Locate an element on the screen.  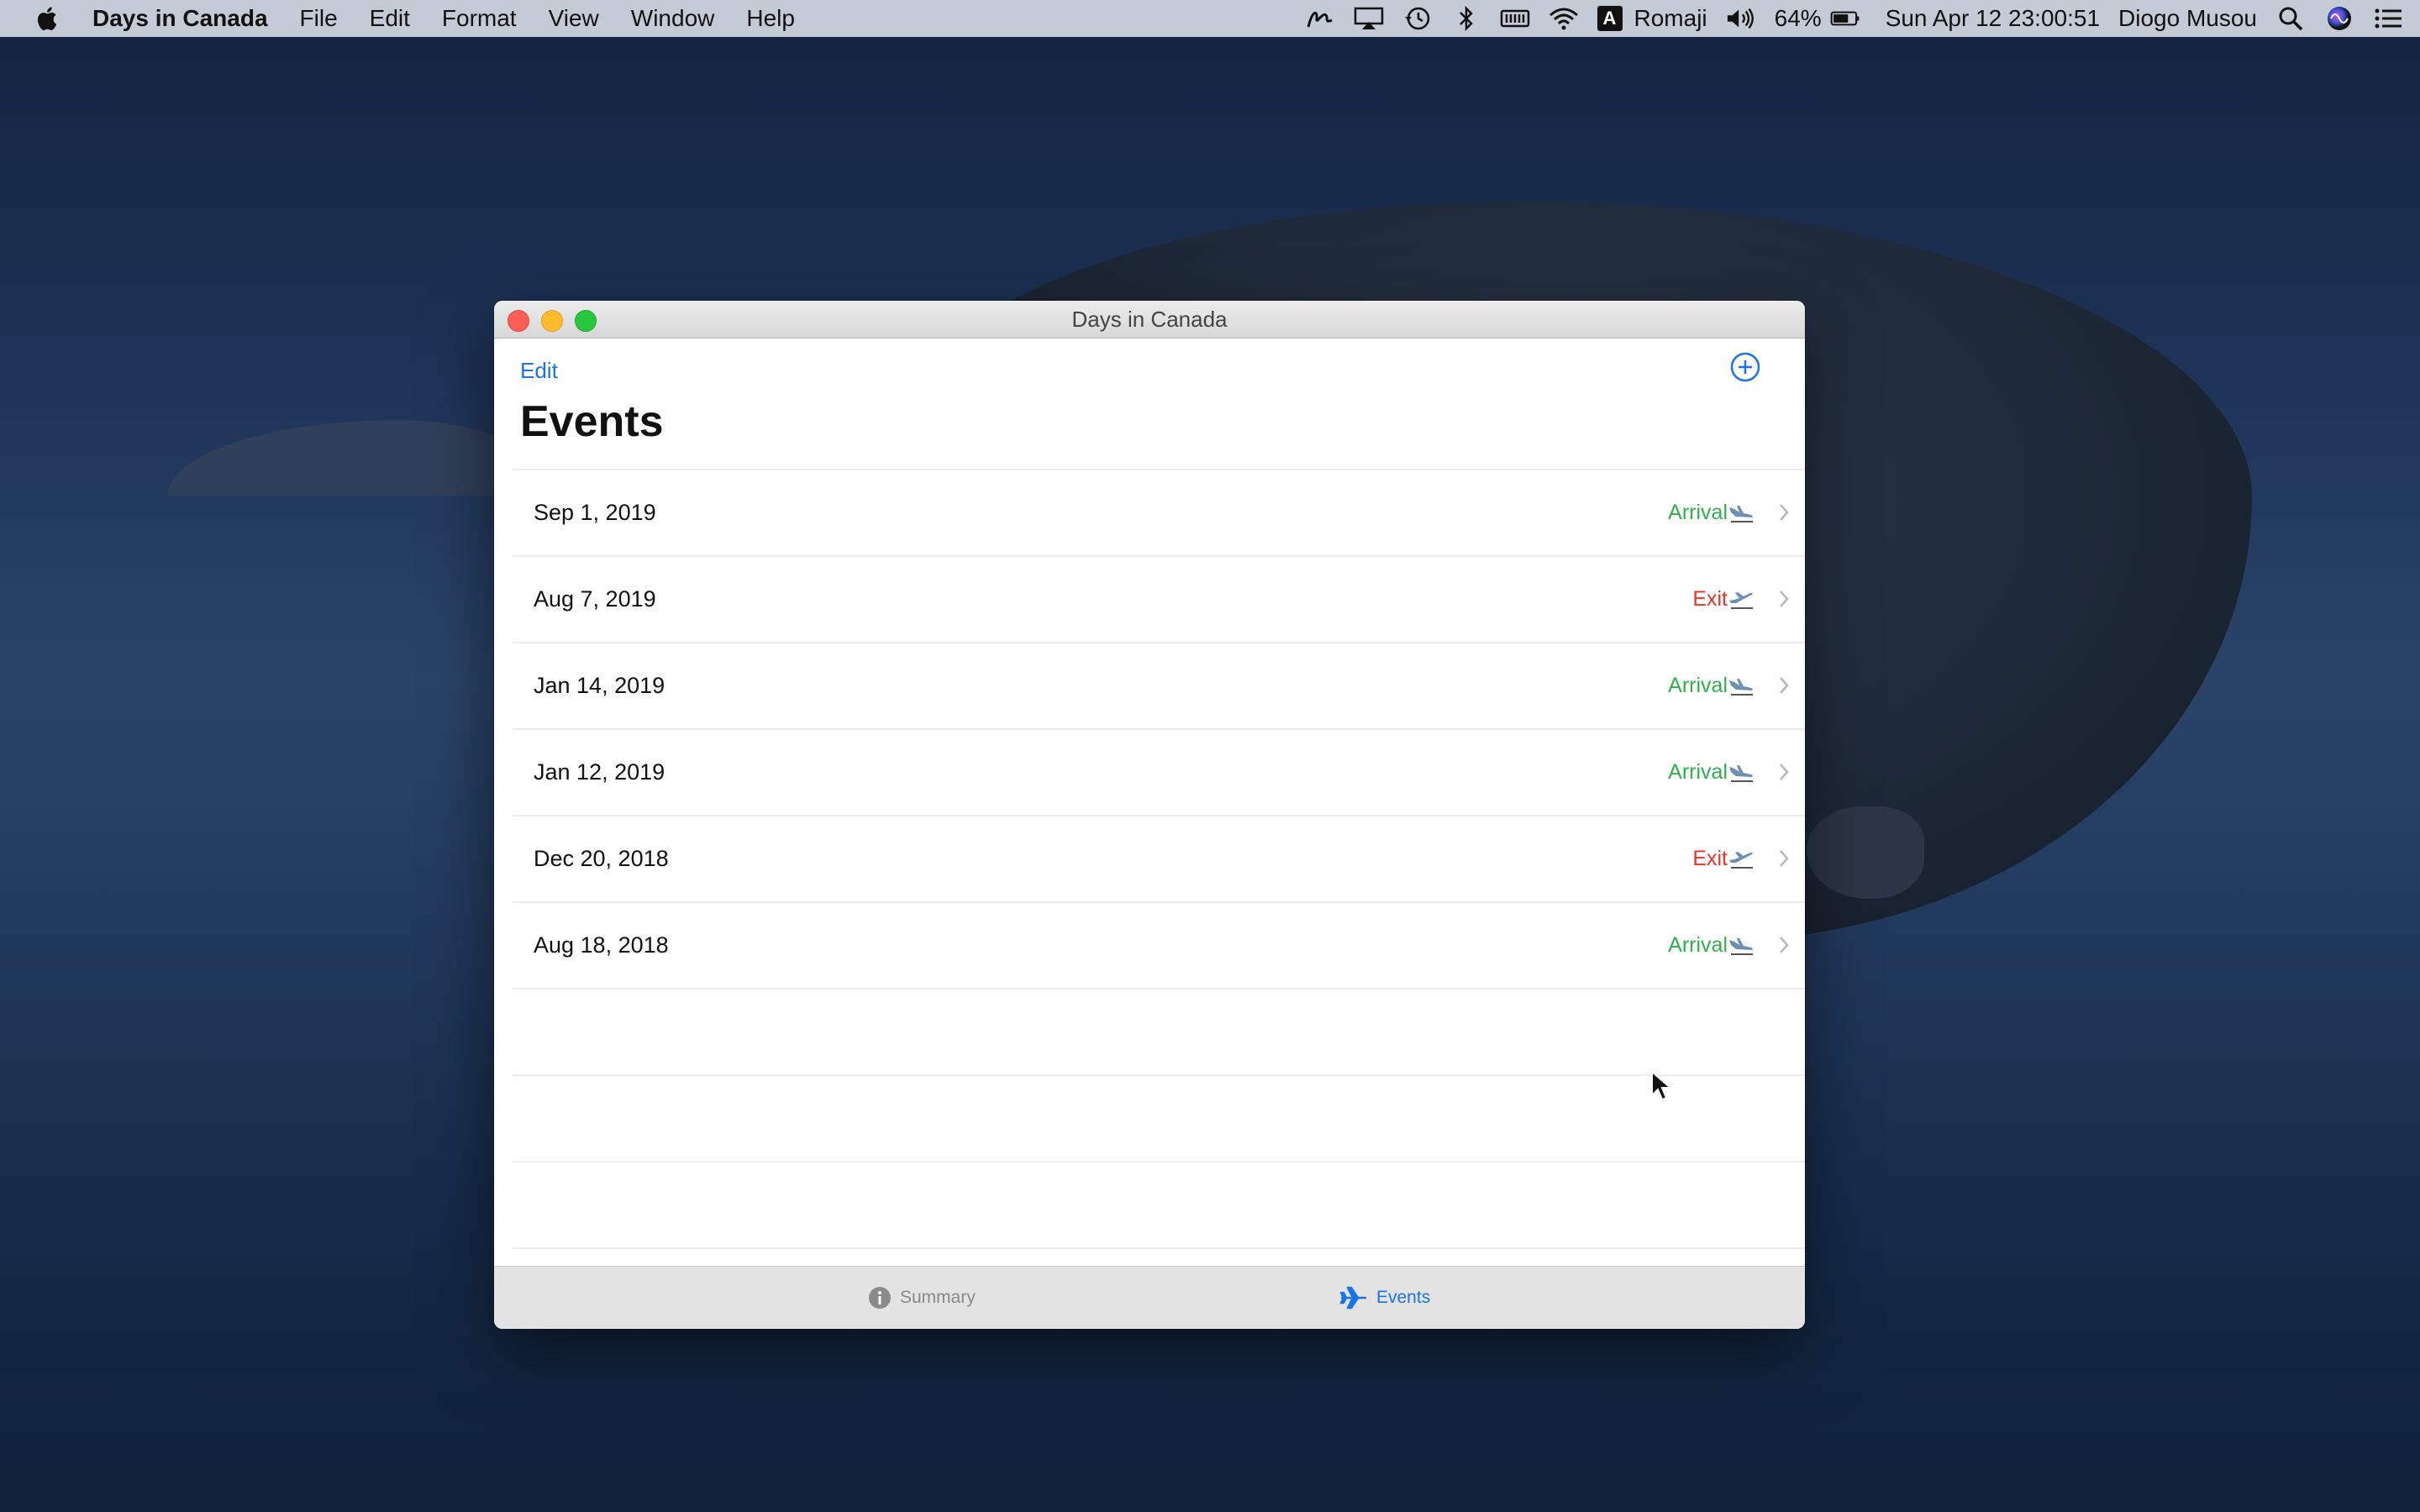
event-date: Jan 14, 2019 is located at coordinates (600, 685).